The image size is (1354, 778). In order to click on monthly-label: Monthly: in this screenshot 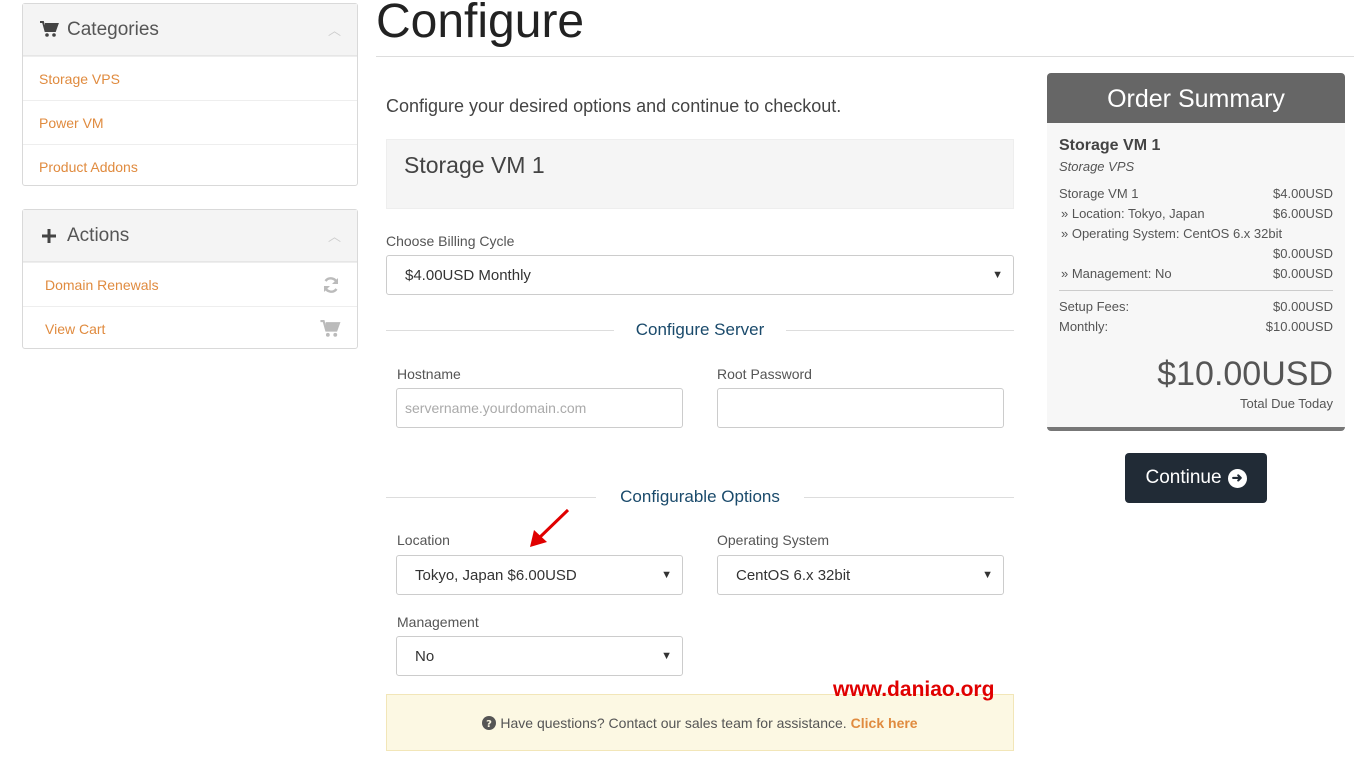, I will do `click(1084, 326)`.